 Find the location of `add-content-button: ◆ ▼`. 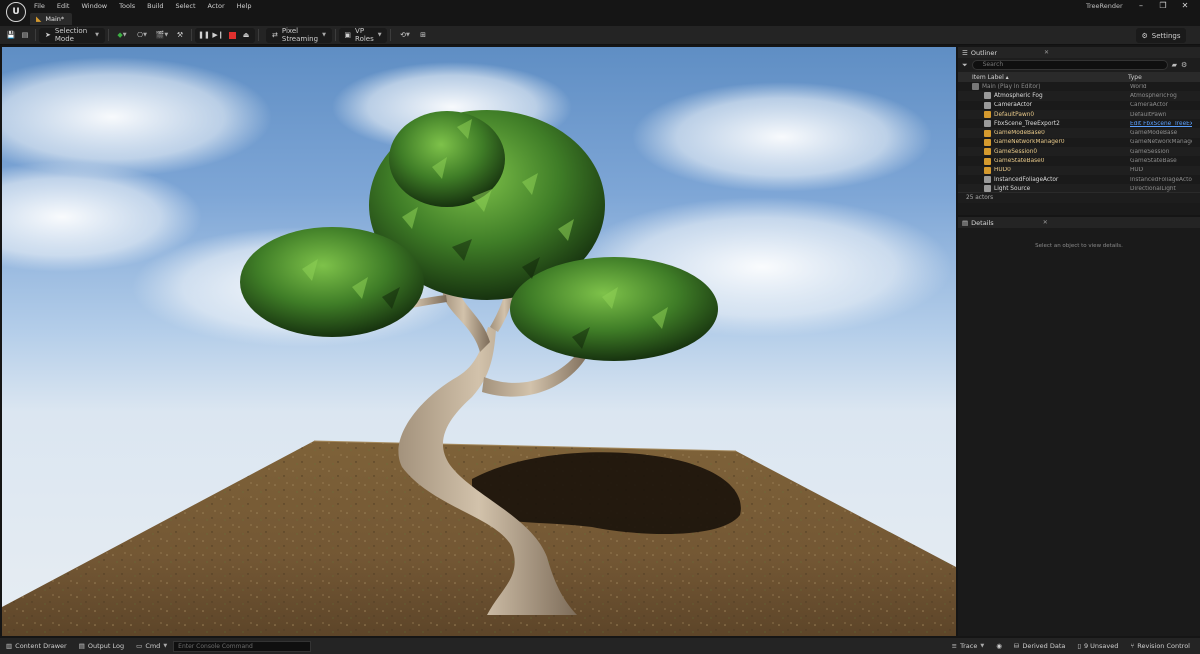

add-content-button: ◆ ▼ is located at coordinates (122, 35).